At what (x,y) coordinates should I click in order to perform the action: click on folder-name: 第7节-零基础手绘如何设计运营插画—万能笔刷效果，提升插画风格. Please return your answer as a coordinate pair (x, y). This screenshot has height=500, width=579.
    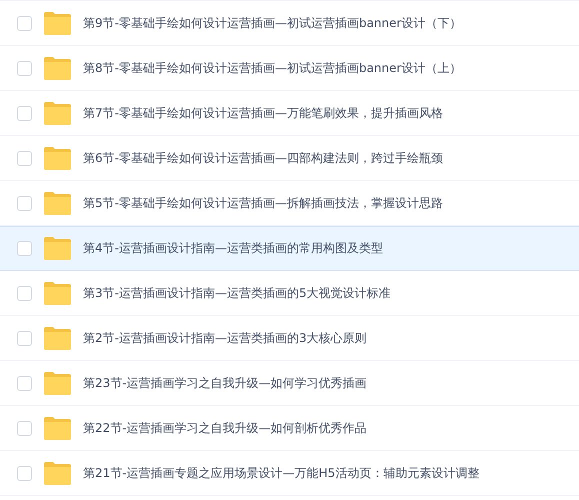
    Looking at the image, I should click on (263, 113).